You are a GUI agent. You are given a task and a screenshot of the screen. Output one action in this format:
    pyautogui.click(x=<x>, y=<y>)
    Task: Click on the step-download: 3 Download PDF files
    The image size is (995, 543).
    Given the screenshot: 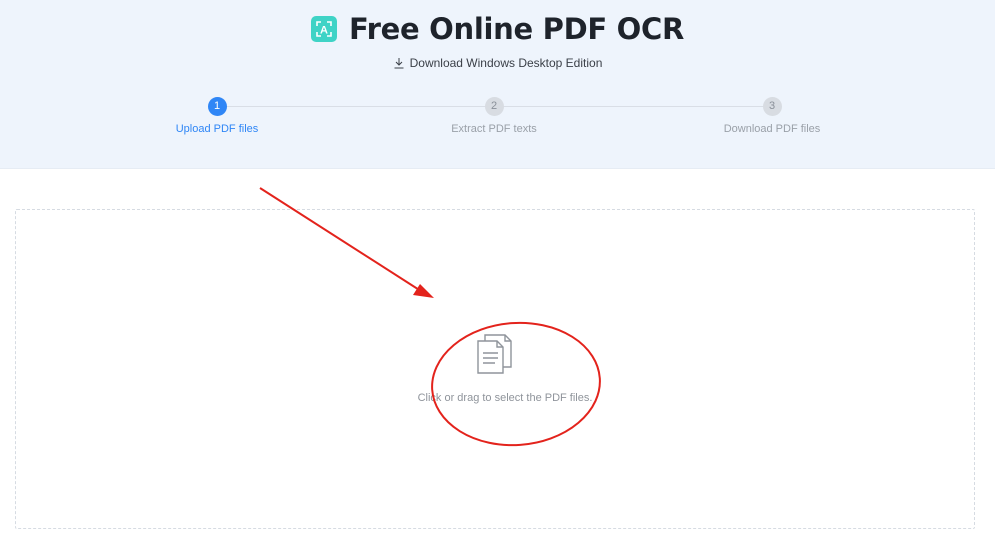 What is the action you would take?
    pyautogui.click(x=772, y=116)
    